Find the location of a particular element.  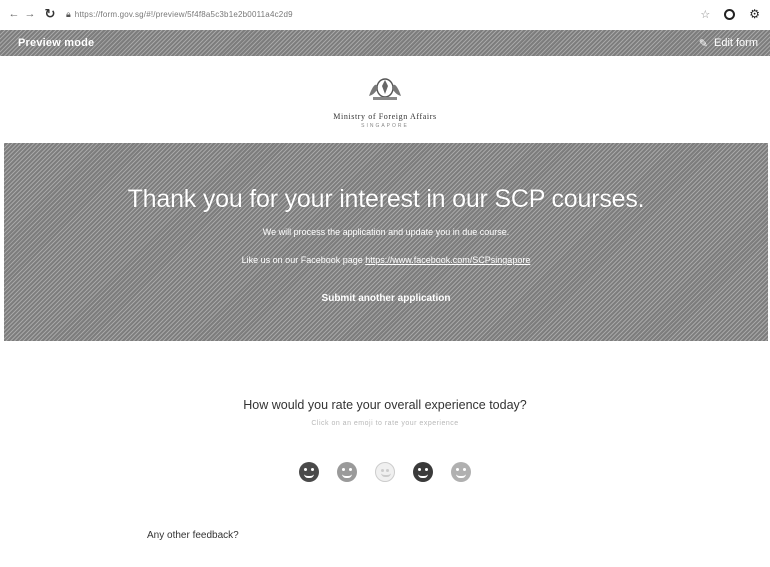

forward-arrow-icon: → is located at coordinates (30, 14).